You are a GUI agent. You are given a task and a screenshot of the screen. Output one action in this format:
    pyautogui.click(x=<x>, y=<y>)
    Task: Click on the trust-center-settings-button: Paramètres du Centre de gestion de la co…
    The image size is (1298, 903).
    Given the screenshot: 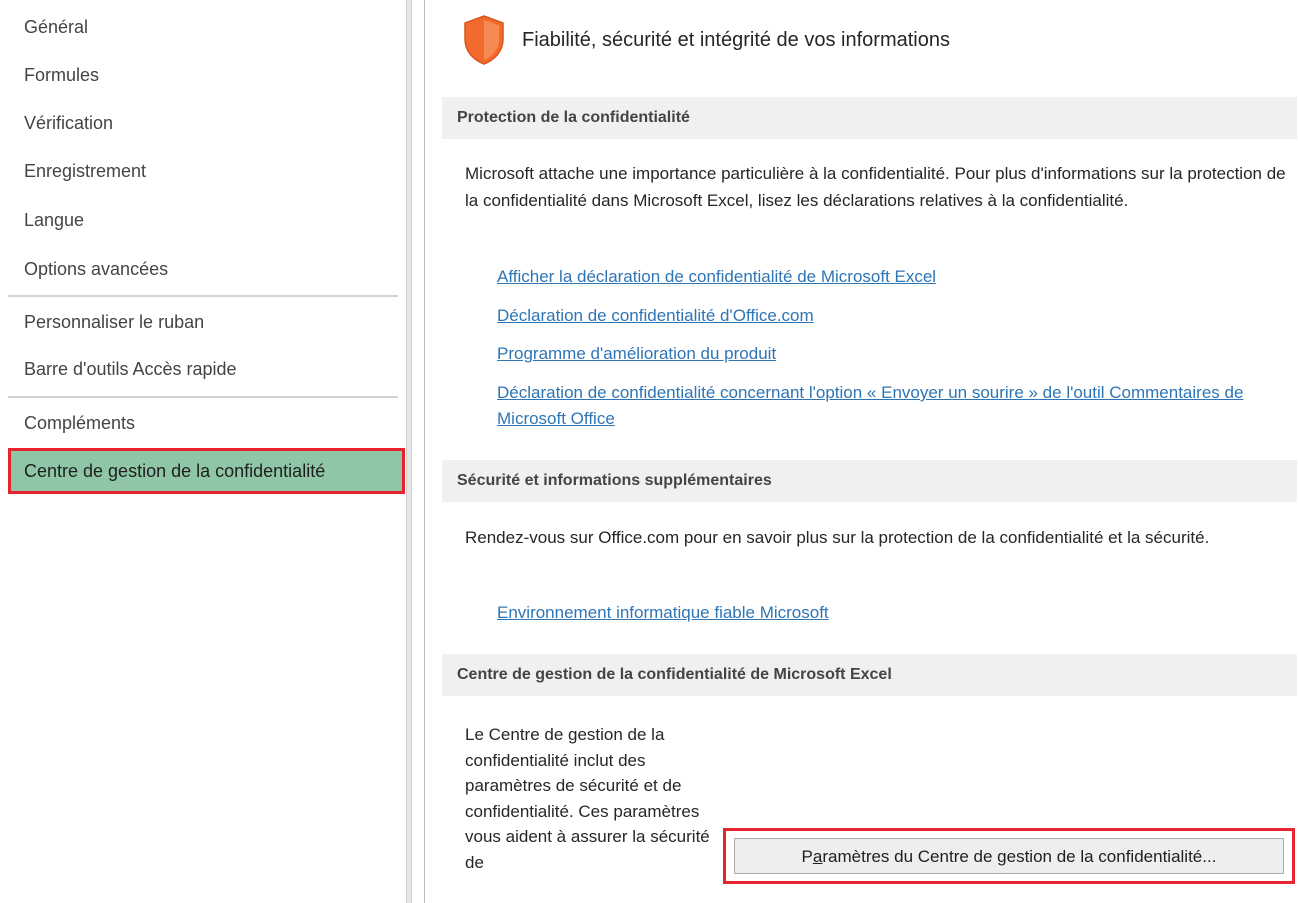 What is the action you would take?
    pyautogui.click(x=1009, y=856)
    